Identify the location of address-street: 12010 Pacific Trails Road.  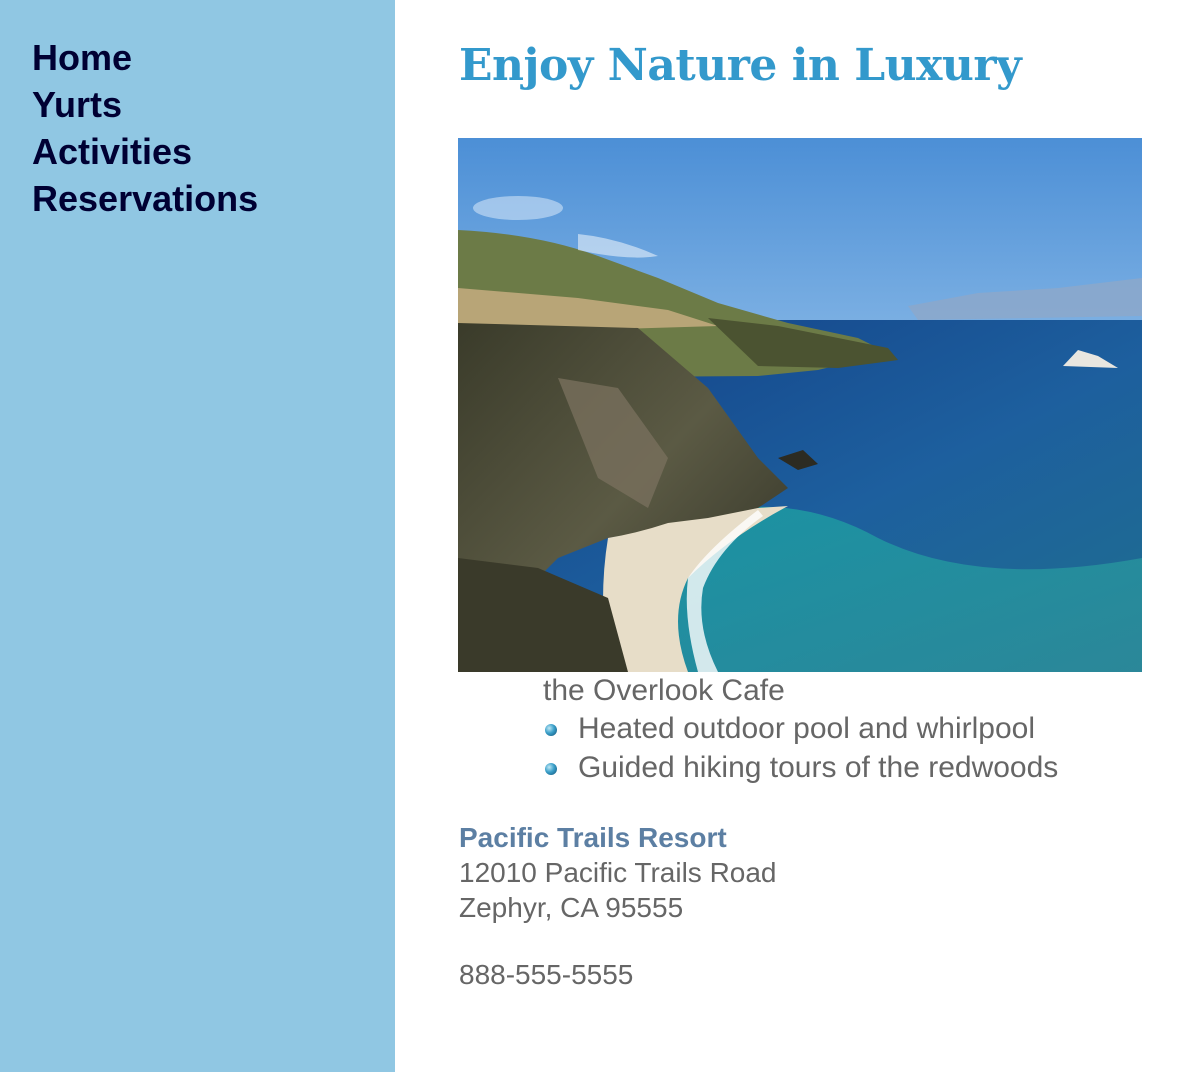
(618, 872).